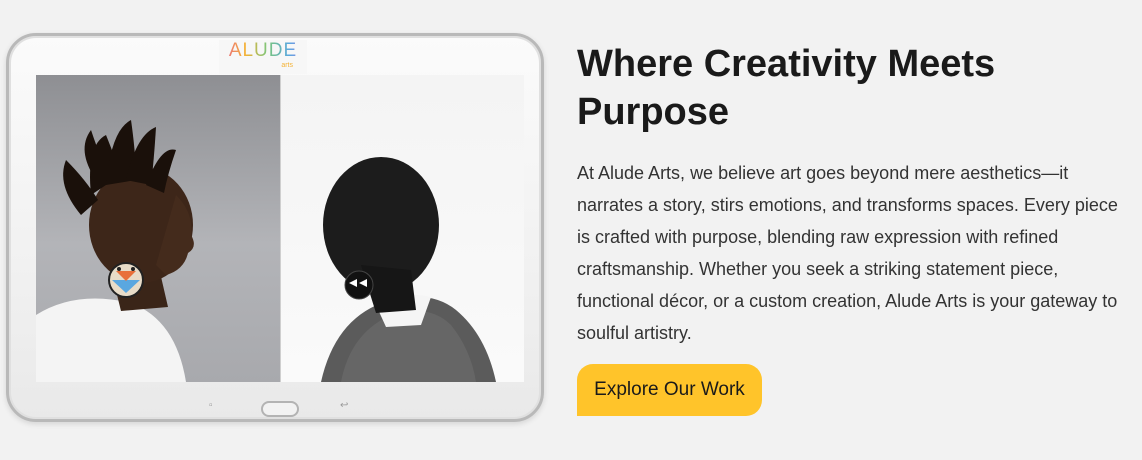 The width and height of the screenshot is (1142, 460). I want to click on photo-panel-right, so click(402, 228).